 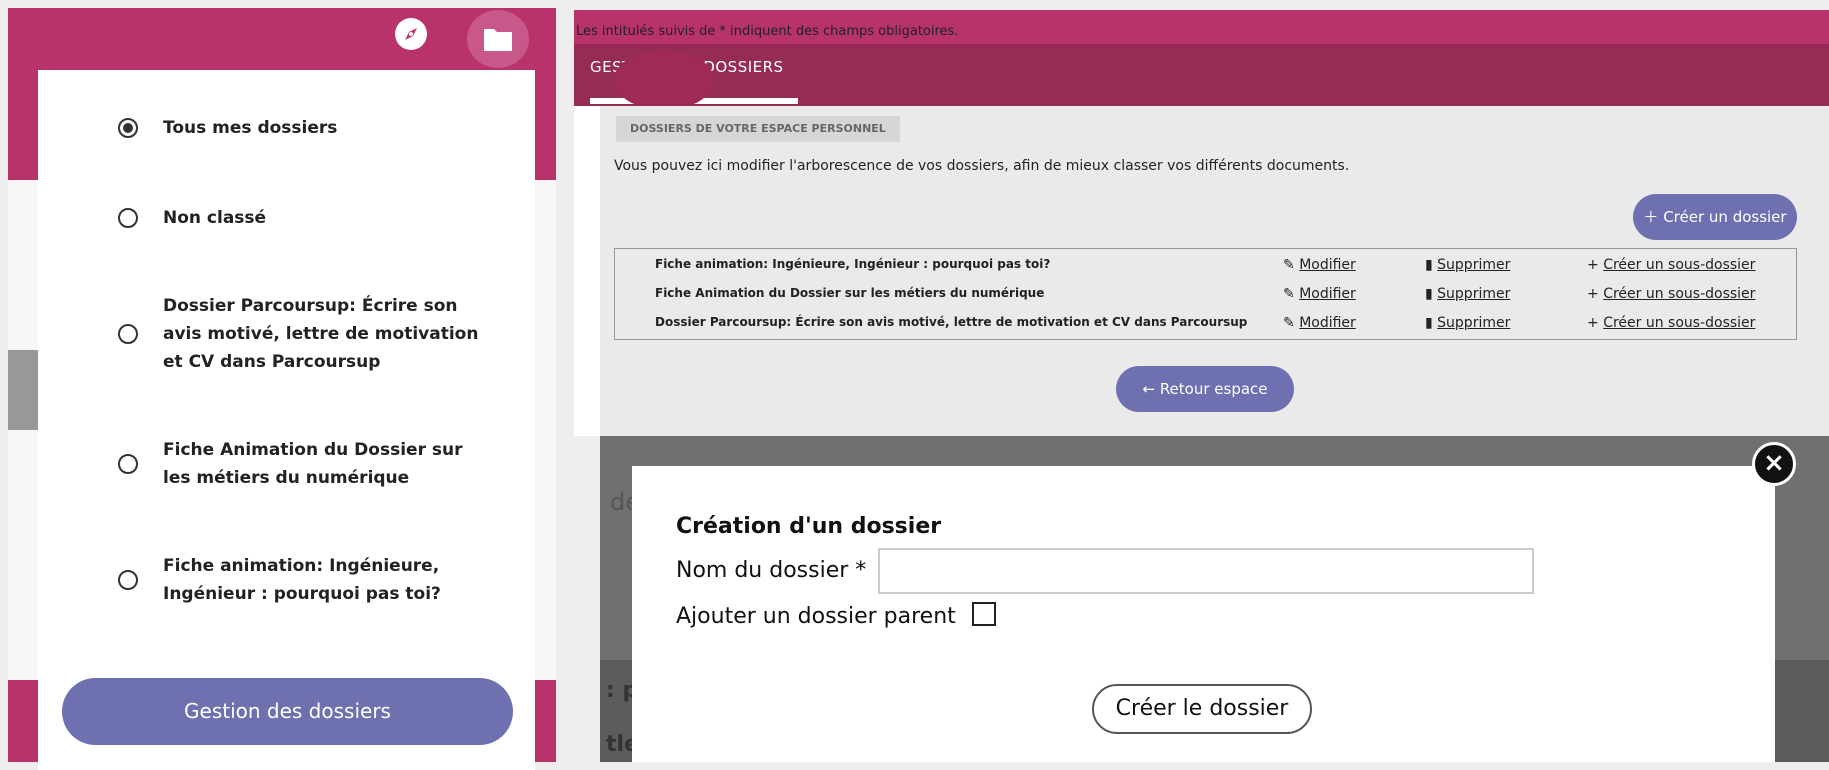 What do you see at coordinates (1206, 571) in the screenshot?
I see `folder-name-input` at bounding box center [1206, 571].